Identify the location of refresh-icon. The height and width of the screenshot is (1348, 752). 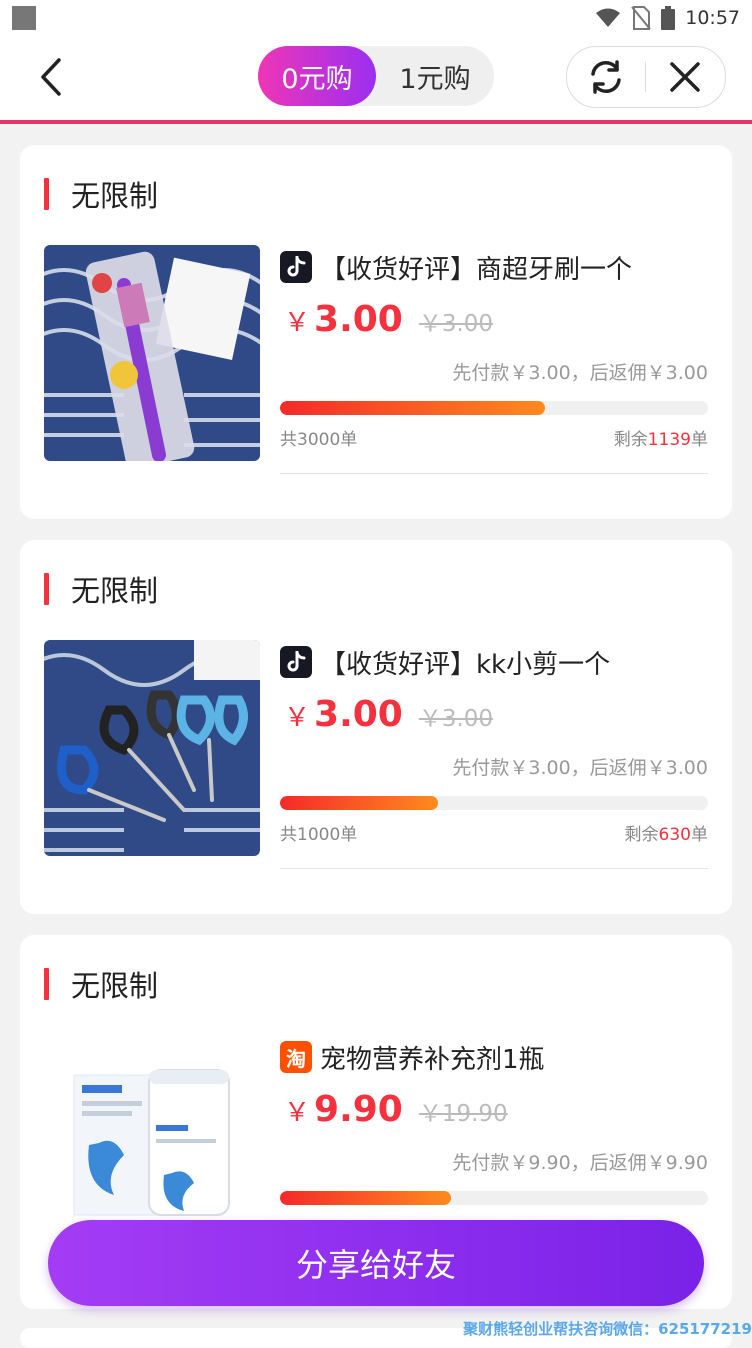
(606, 77).